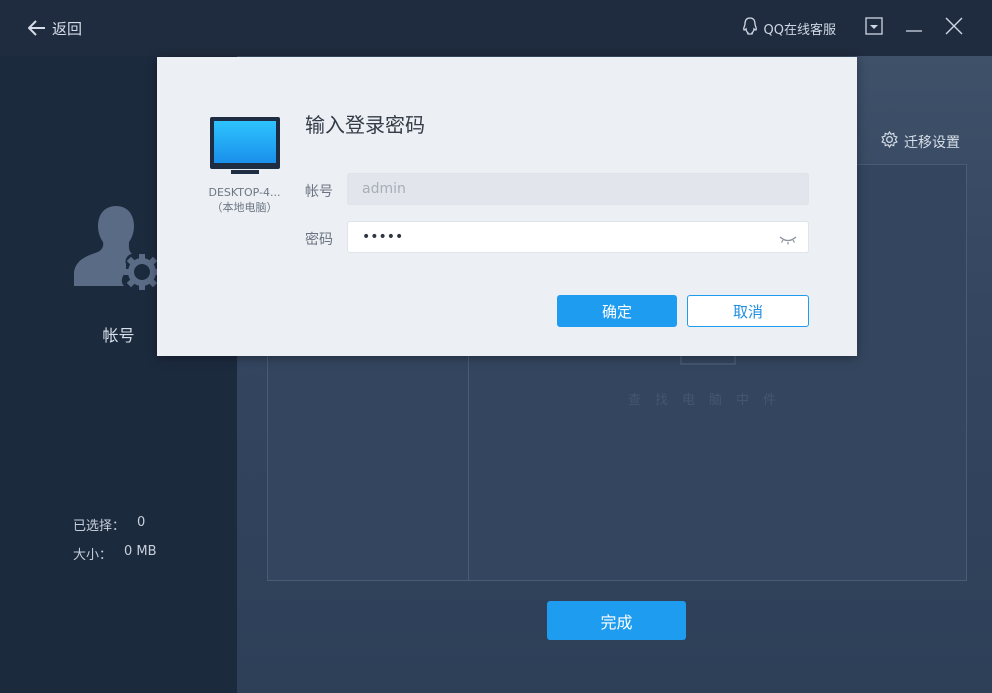 This screenshot has height=693, width=992. I want to click on minimize-button, so click(914, 28).